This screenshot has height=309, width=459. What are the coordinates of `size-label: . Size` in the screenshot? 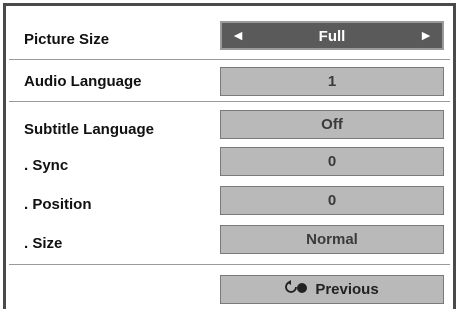 It's located at (43, 243).